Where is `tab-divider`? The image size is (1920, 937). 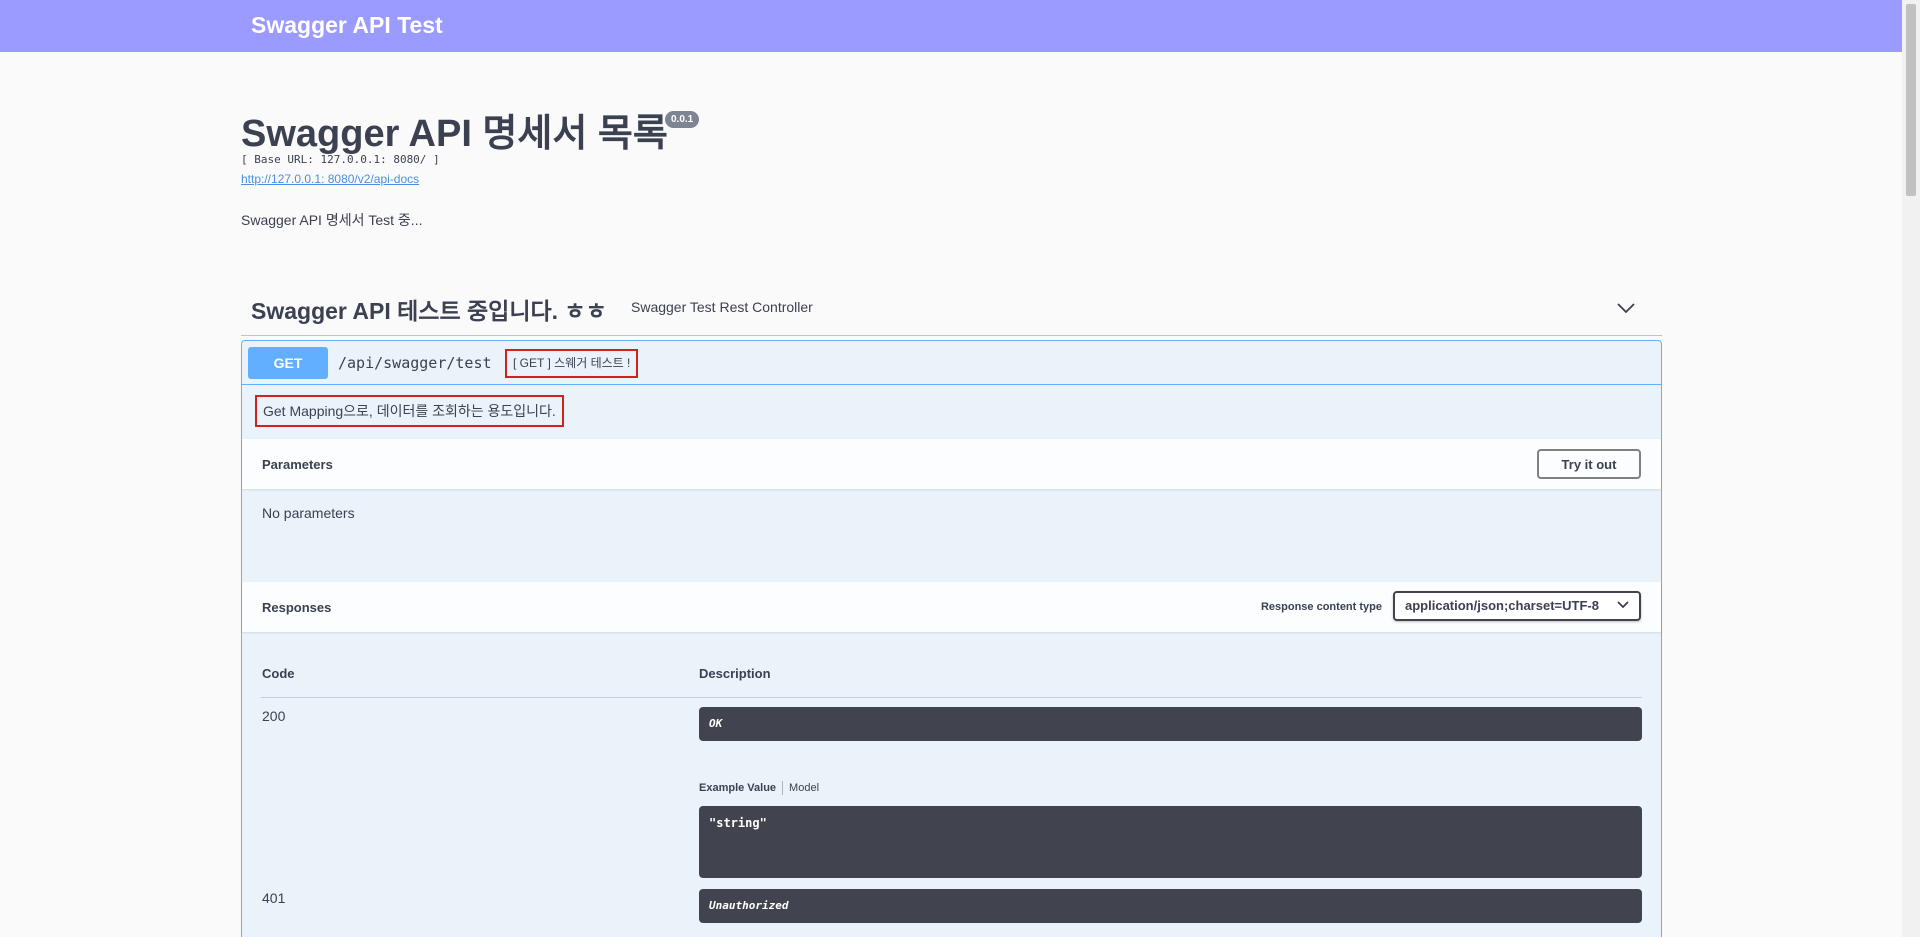
tab-divider is located at coordinates (783, 788).